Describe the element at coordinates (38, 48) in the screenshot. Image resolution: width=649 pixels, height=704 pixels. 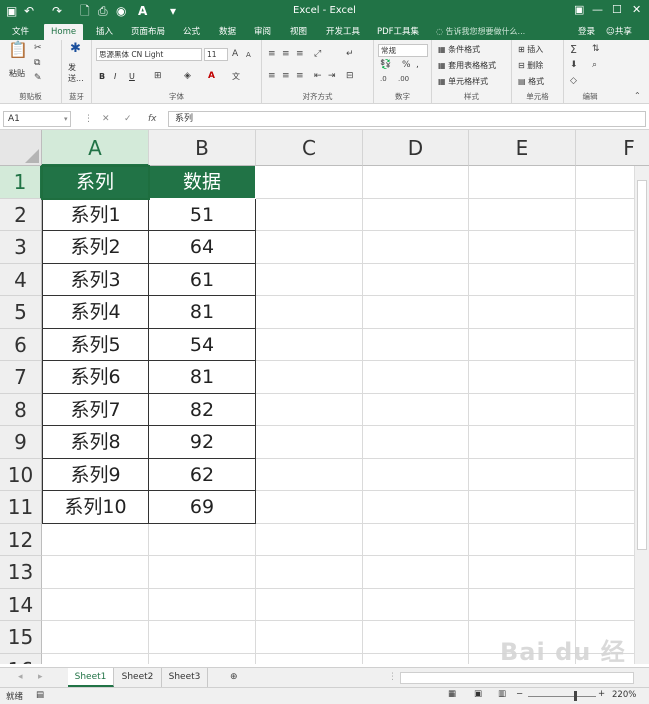
I see `cut-icon: ✂` at that location.